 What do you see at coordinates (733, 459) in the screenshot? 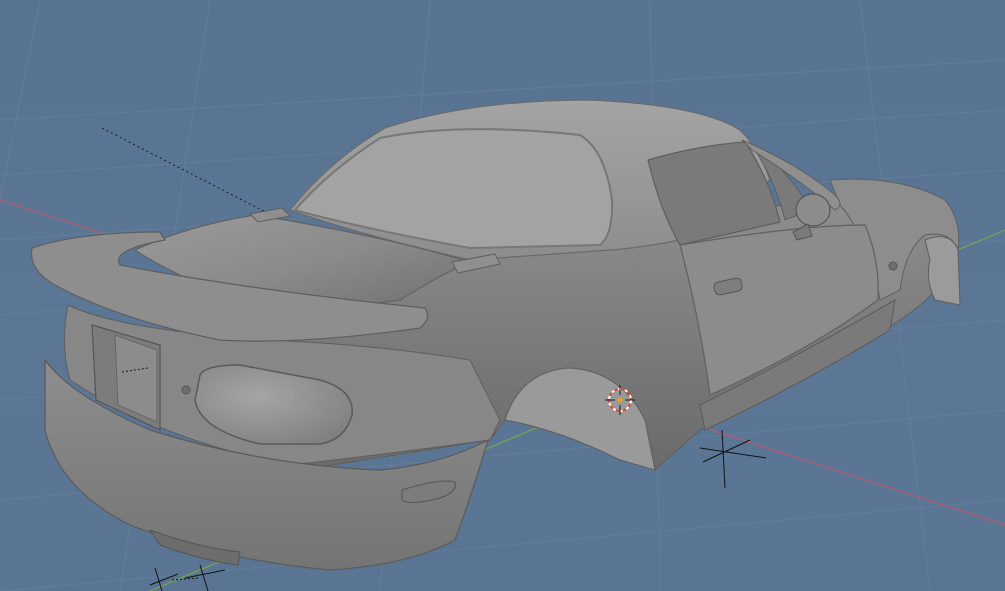
I see `empty-axes-wheel-icon` at bounding box center [733, 459].